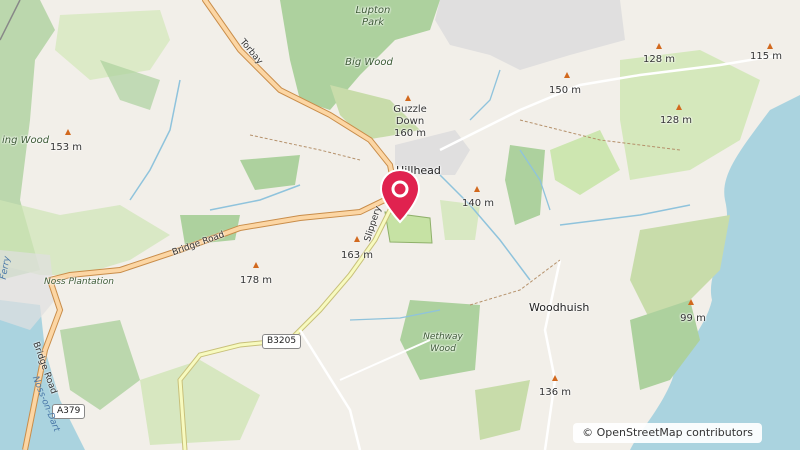  I want to click on road-shield-b3205: B3205, so click(282, 341).